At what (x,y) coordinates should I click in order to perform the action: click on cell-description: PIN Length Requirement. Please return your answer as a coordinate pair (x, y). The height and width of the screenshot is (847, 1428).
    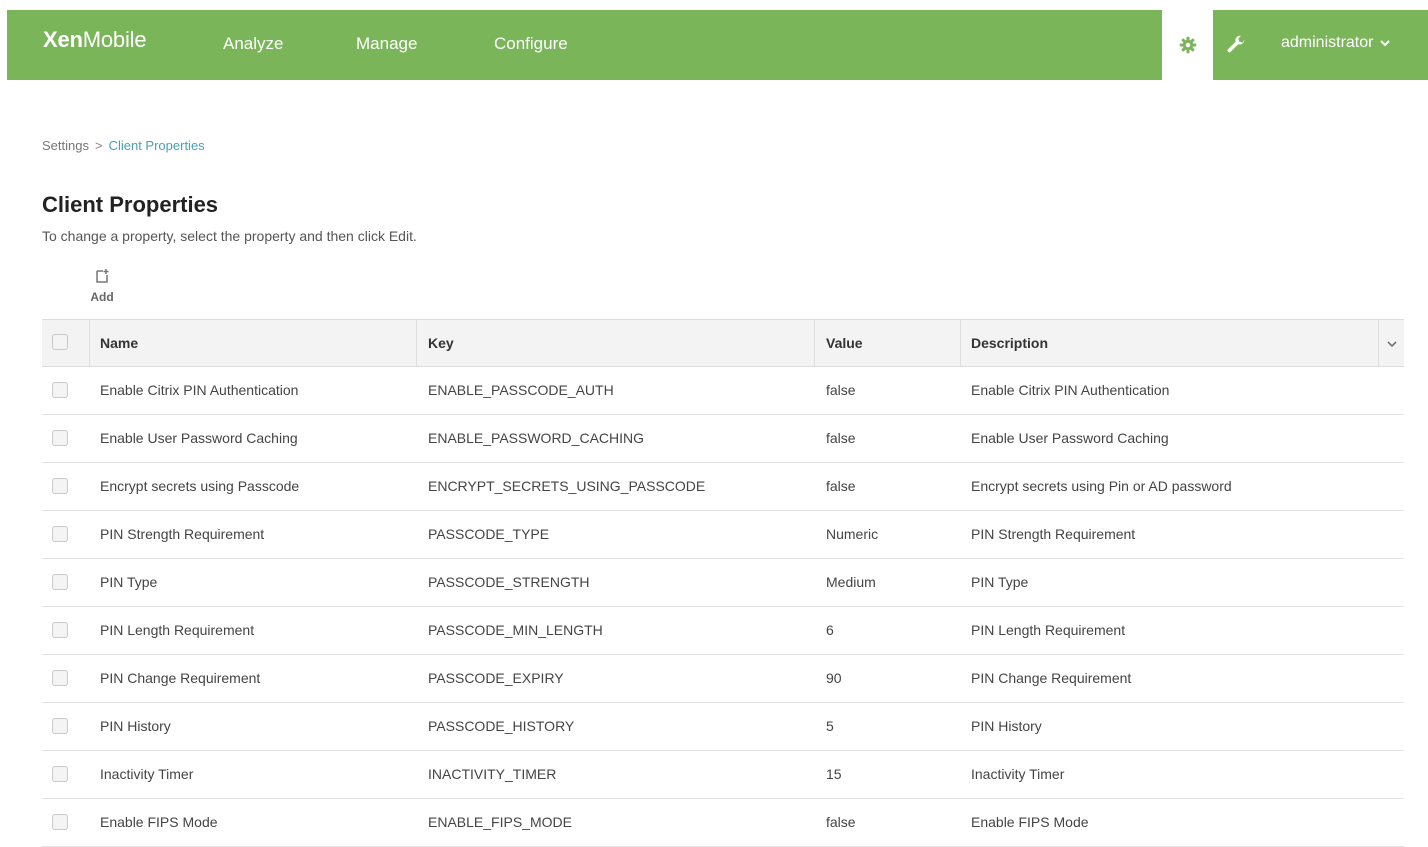
    Looking at the image, I should click on (1048, 630).